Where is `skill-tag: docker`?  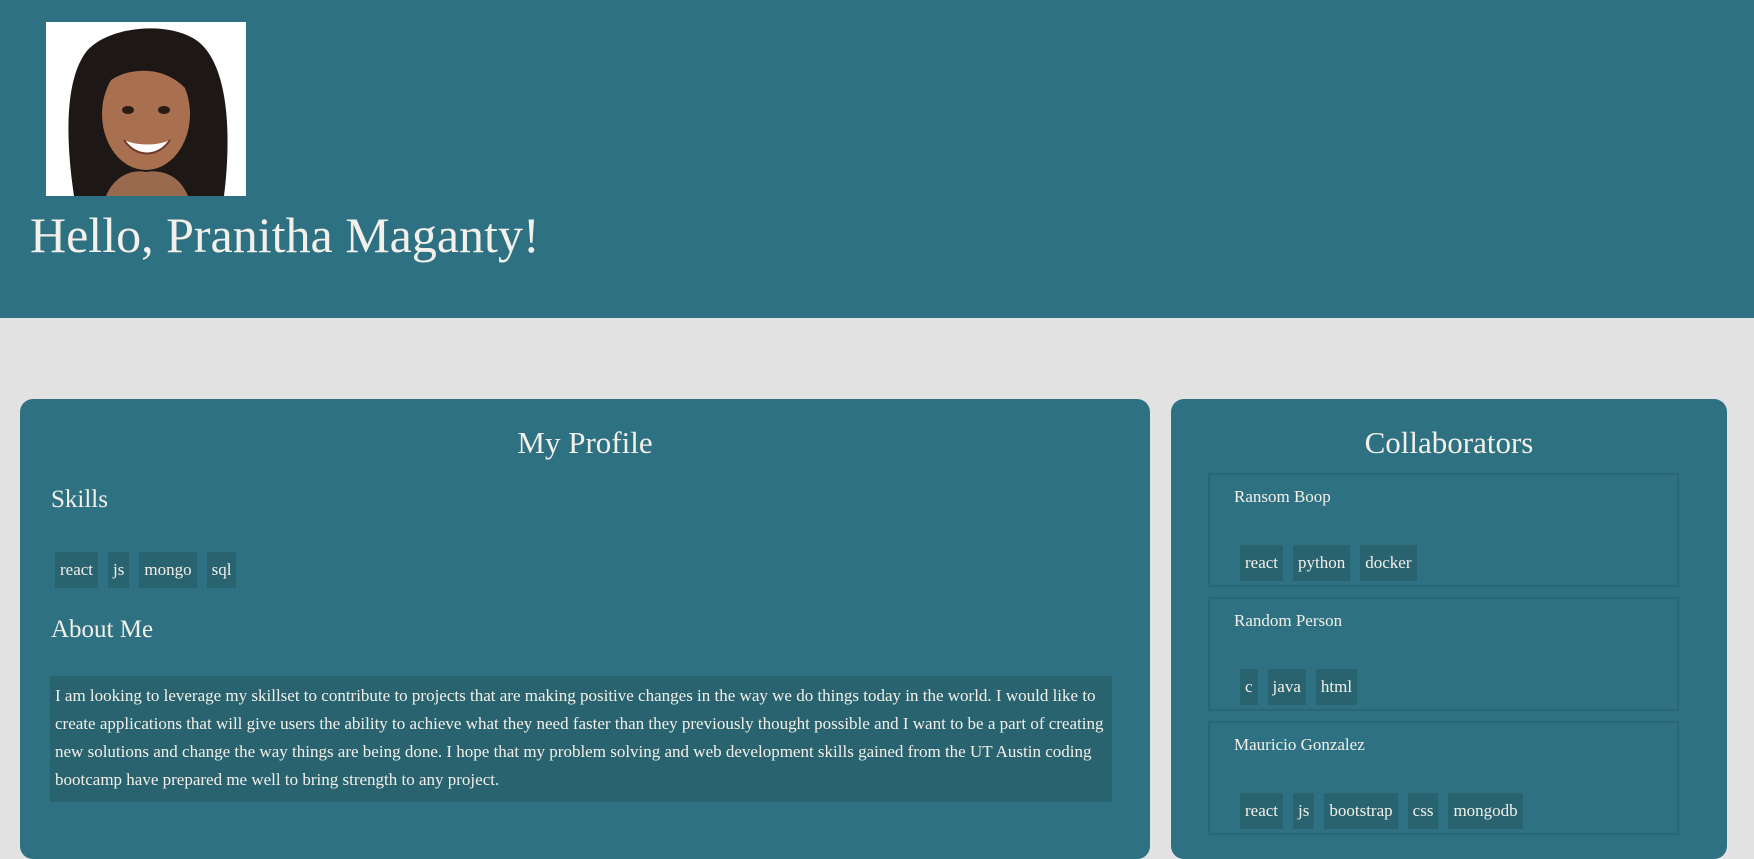
skill-tag: docker is located at coordinates (1388, 563).